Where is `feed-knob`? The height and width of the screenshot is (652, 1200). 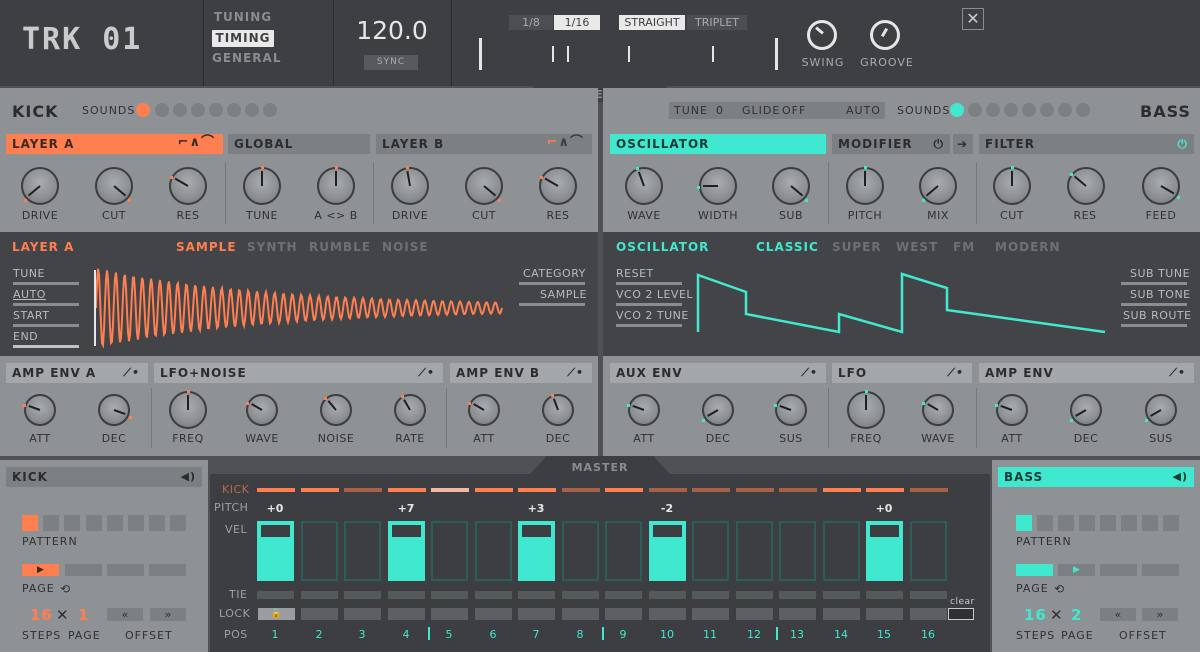 feed-knob is located at coordinates (1161, 186).